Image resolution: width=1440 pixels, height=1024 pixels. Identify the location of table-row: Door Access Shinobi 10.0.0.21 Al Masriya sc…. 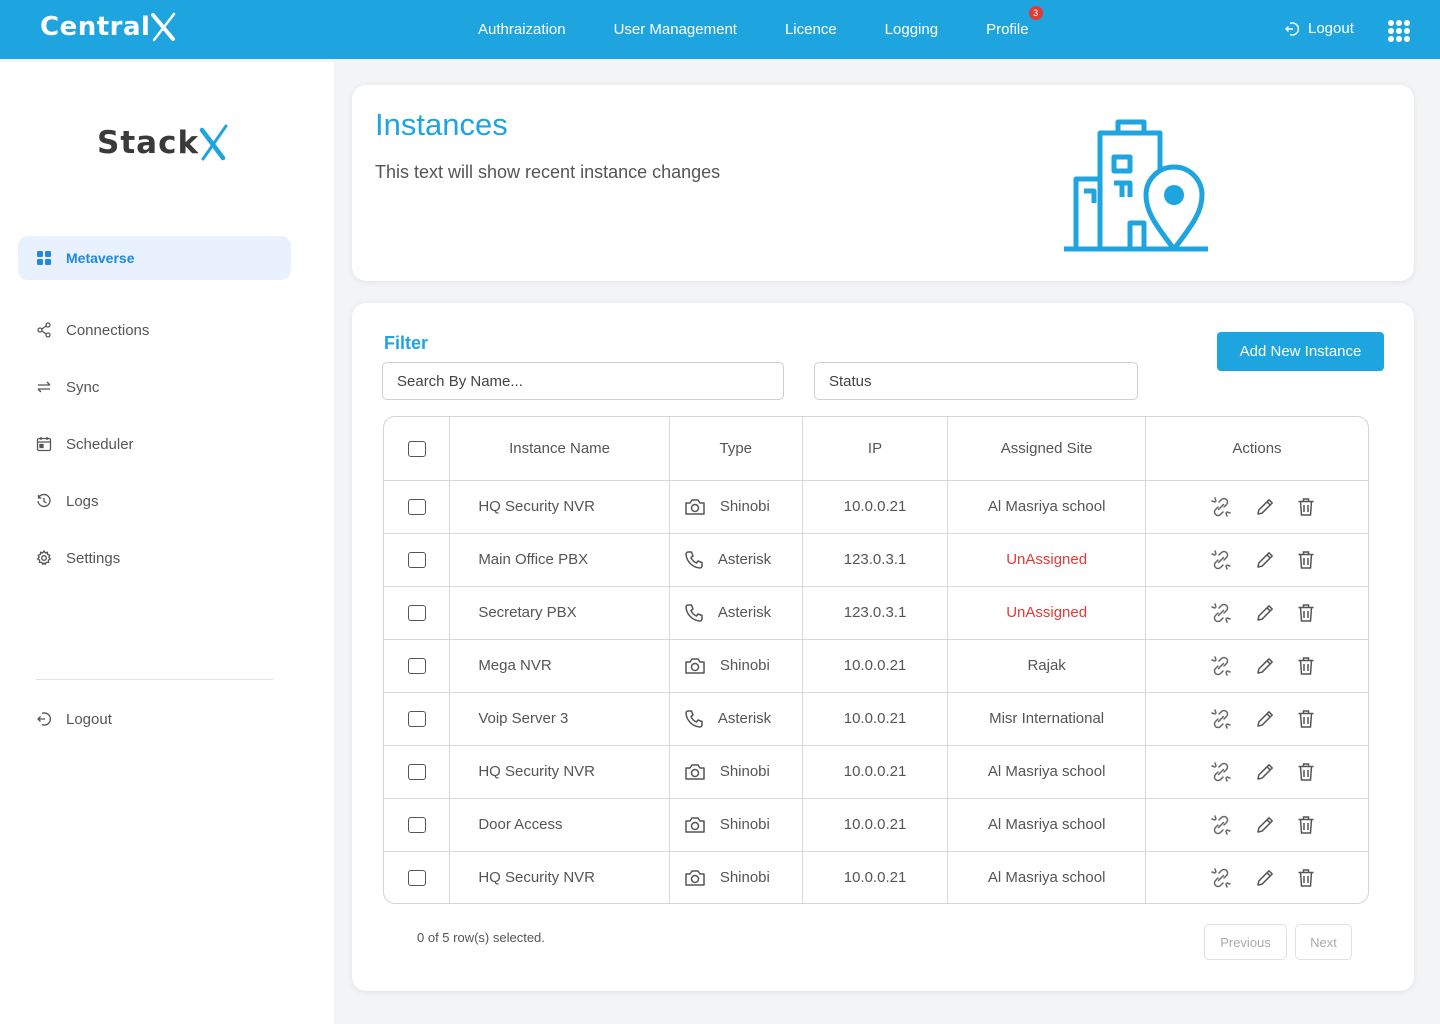
(876, 825).